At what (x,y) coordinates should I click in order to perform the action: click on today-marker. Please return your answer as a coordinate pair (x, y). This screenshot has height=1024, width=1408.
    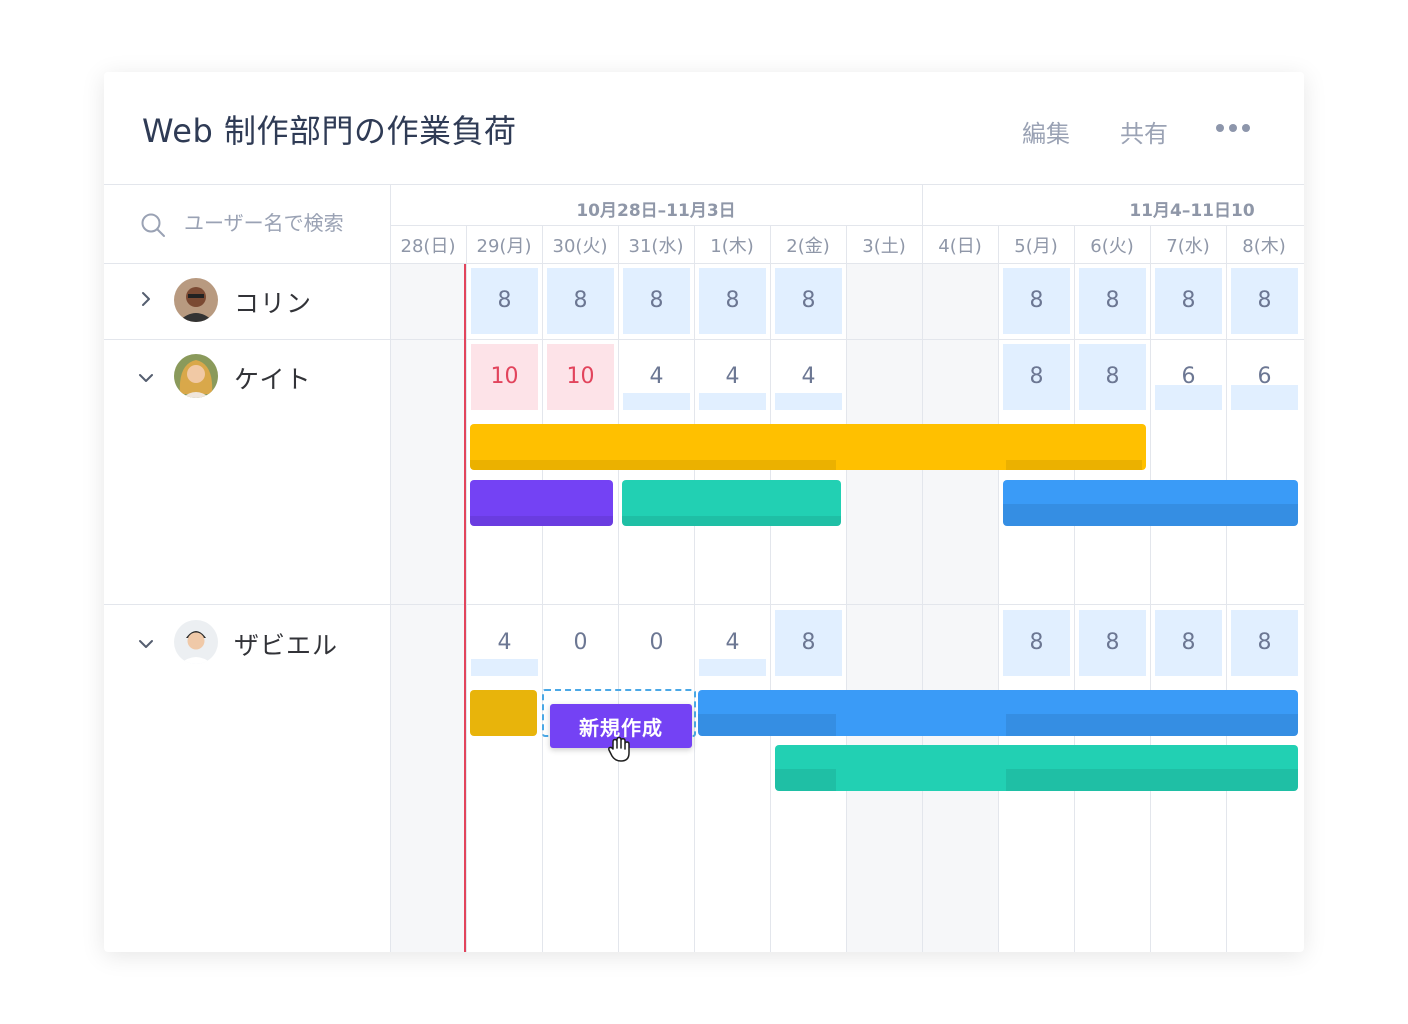
    Looking at the image, I should click on (465, 608).